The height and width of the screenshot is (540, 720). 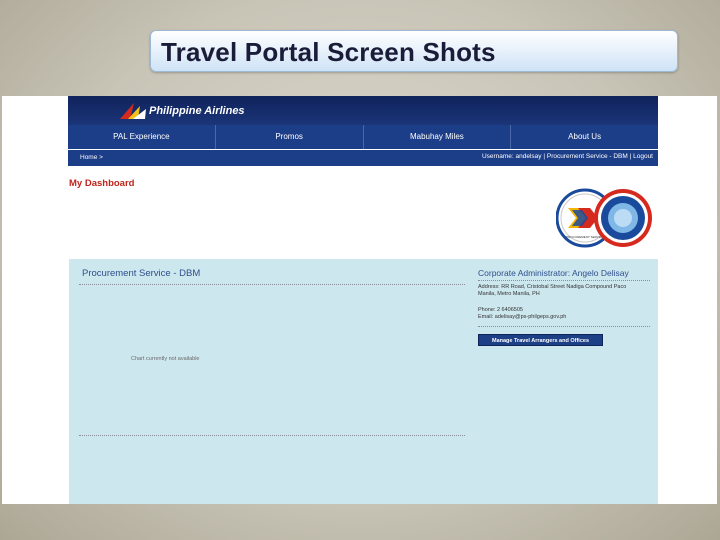 What do you see at coordinates (141, 273) in the screenshot?
I see `agency-name: Procurement Service - DBM` at bounding box center [141, 273].